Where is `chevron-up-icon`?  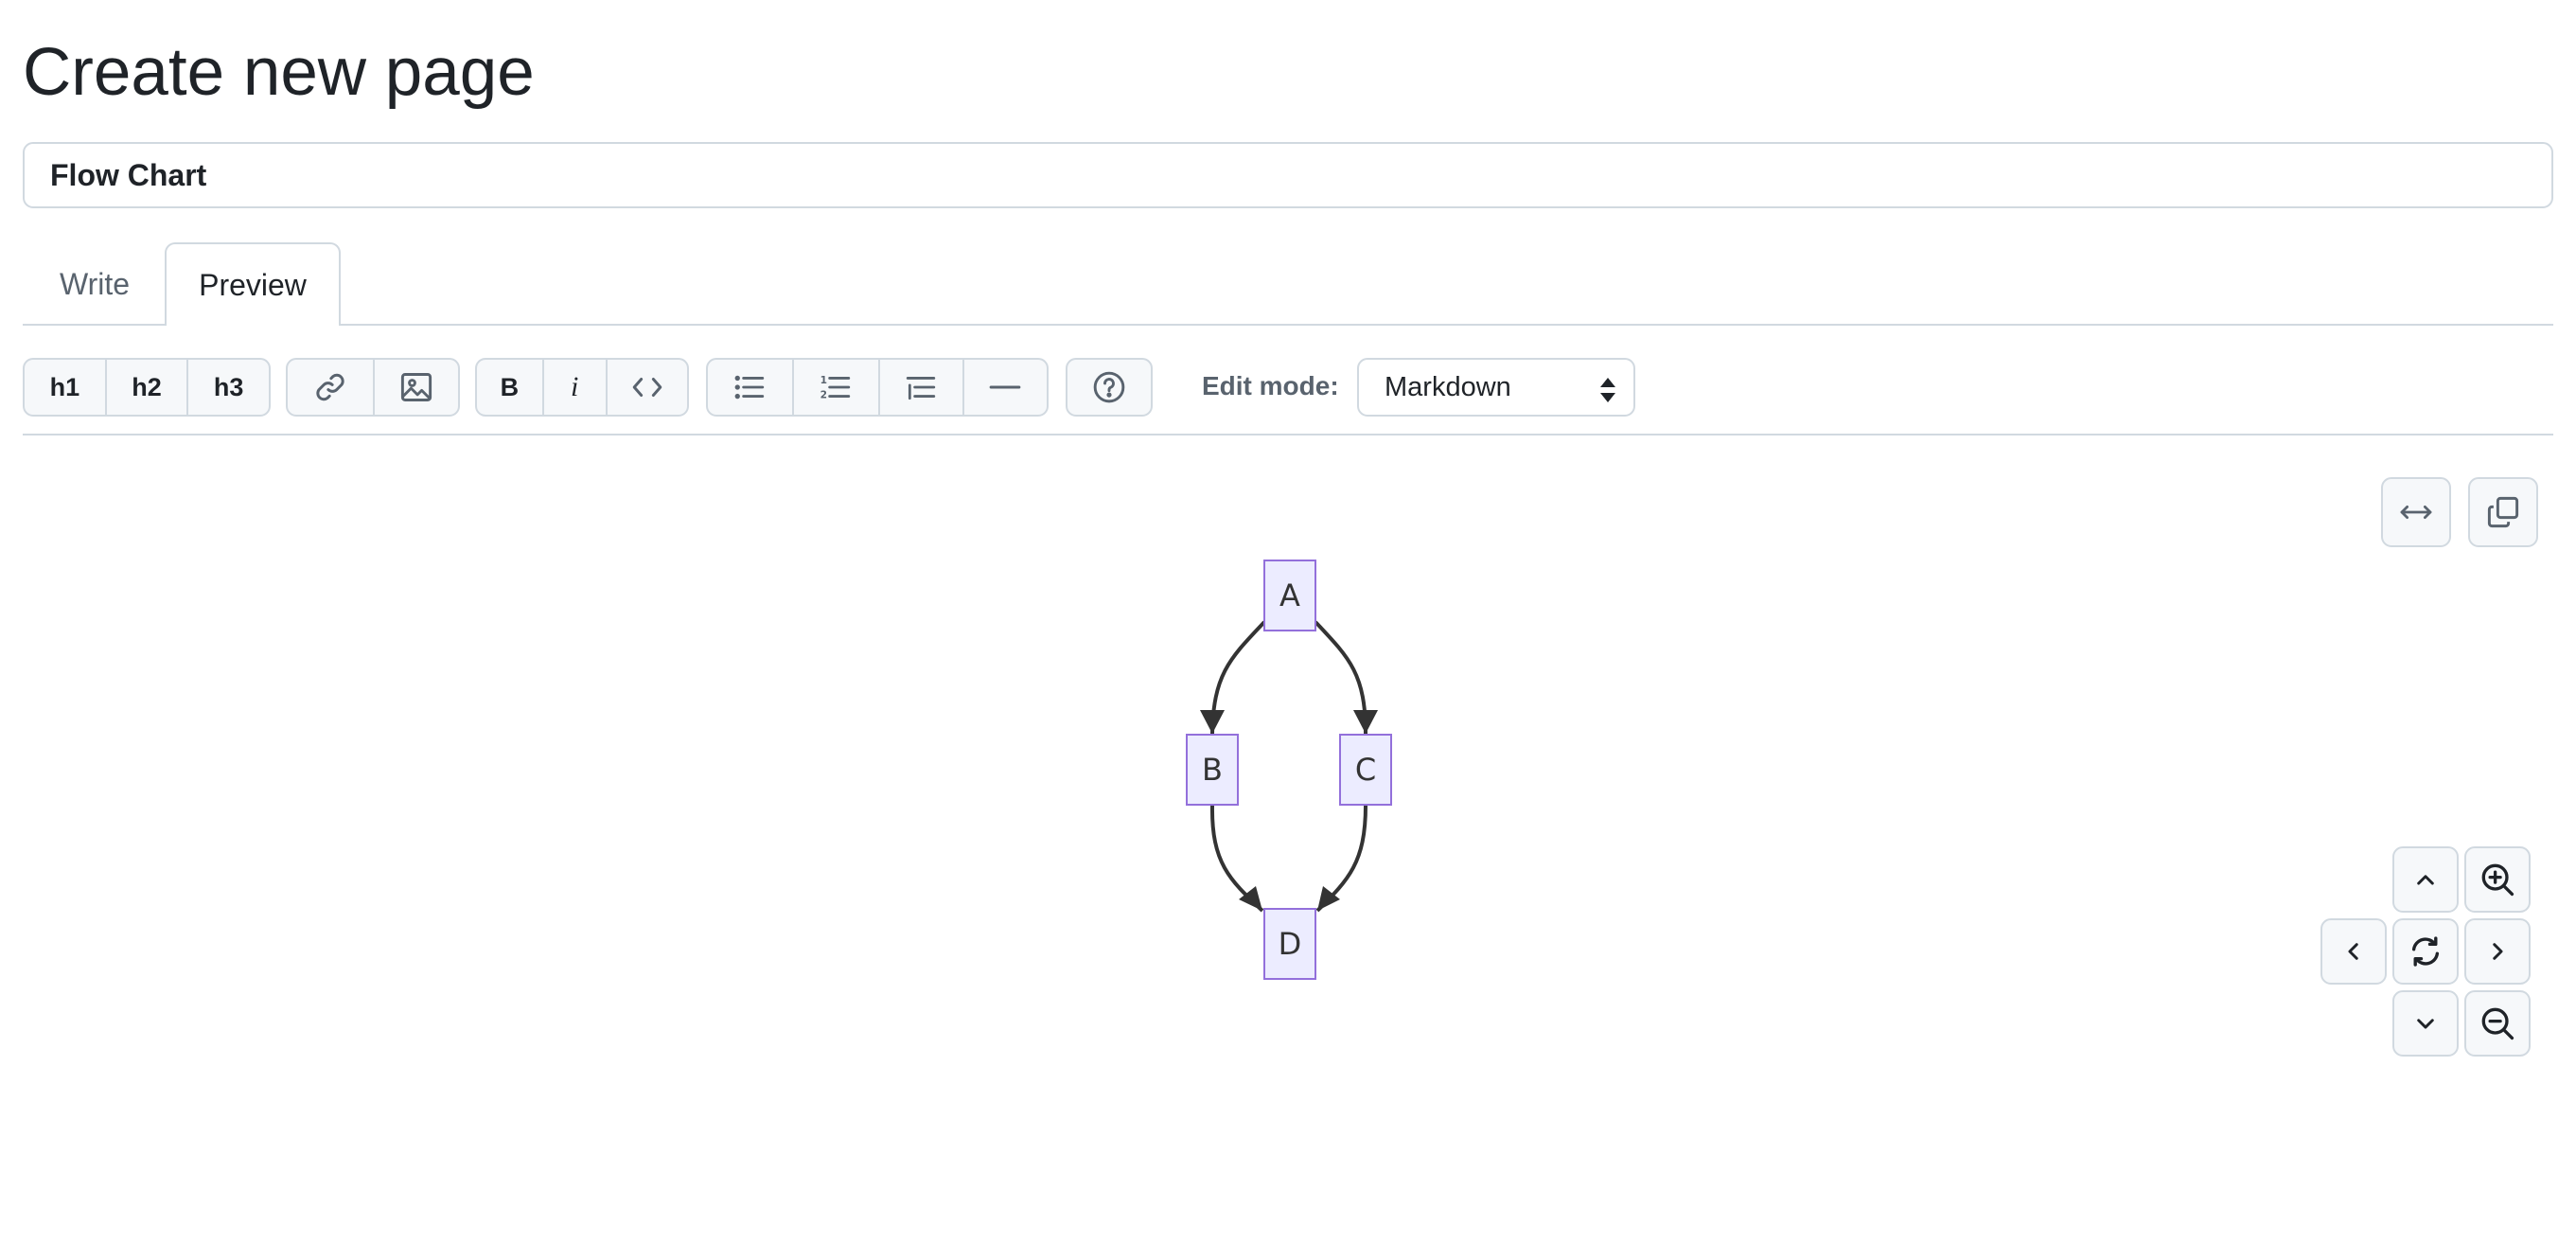
chevron-up-icon is located at coordinates (2425, 880).